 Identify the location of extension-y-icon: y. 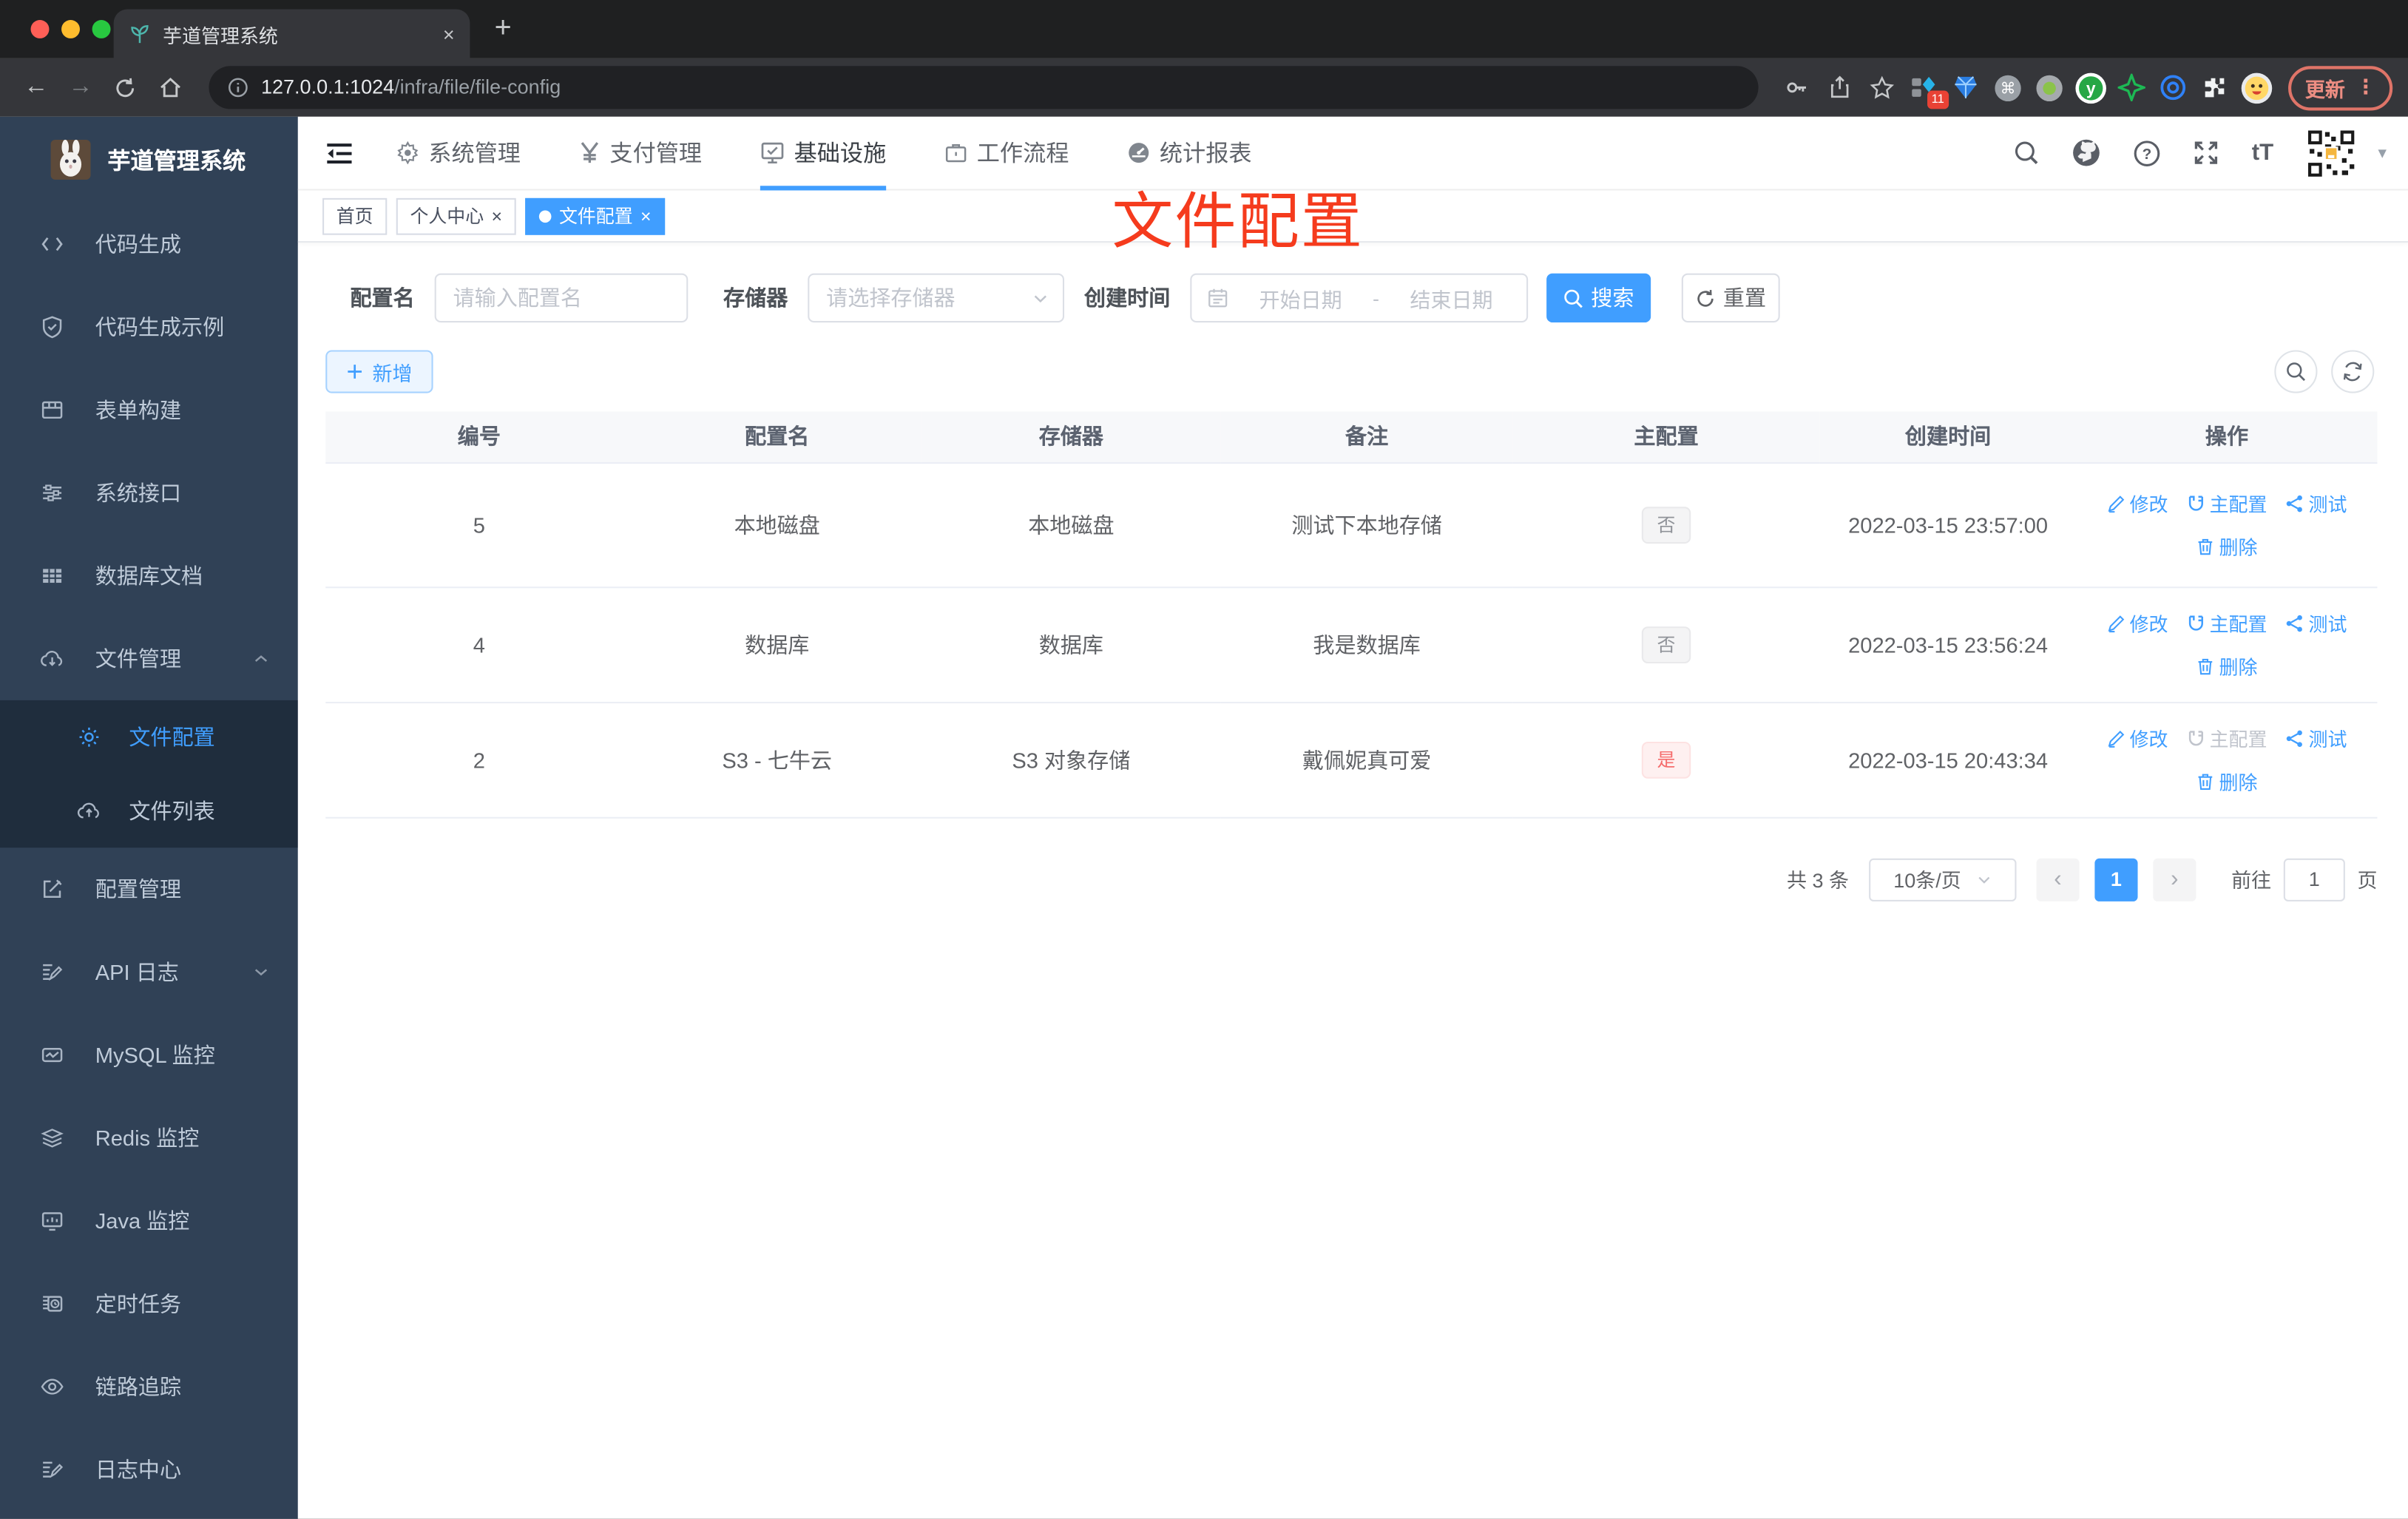
(2091, 87).